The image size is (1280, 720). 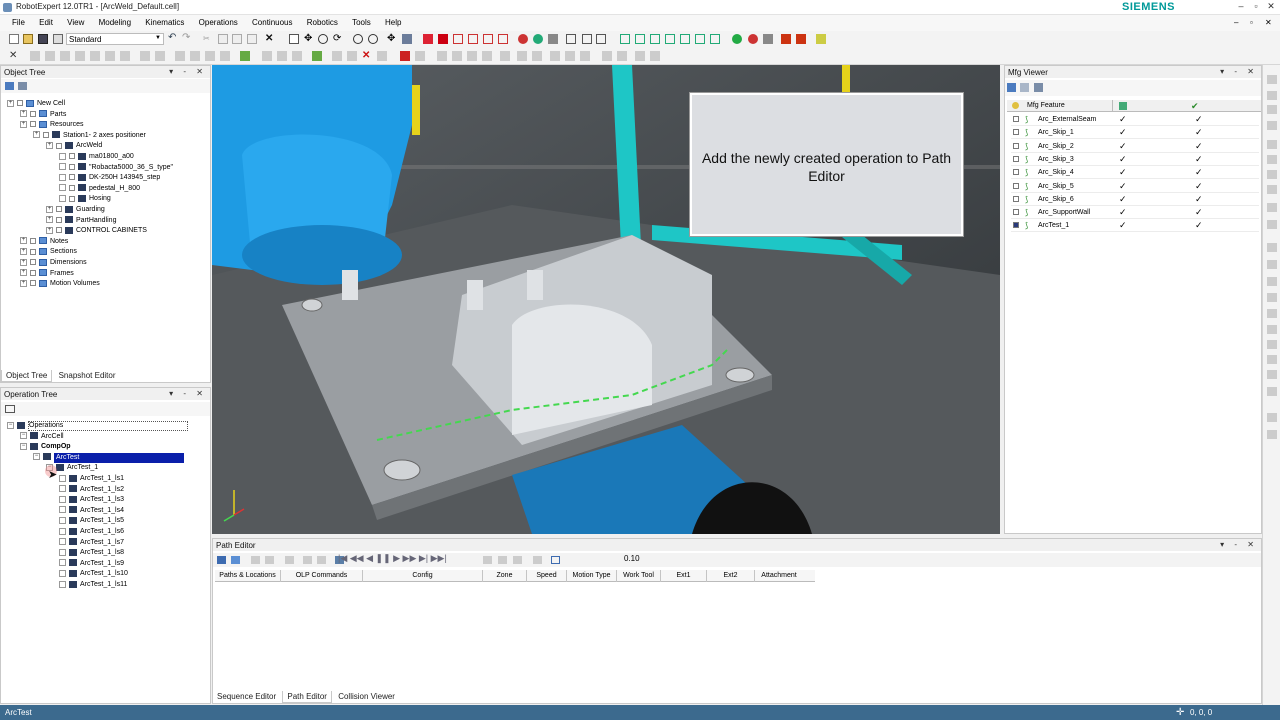 What do you see at coordinates (1251, 21) in the screenshot?
I see `mdi-restore-icon: ▫` at bounding box center [1251, 21].